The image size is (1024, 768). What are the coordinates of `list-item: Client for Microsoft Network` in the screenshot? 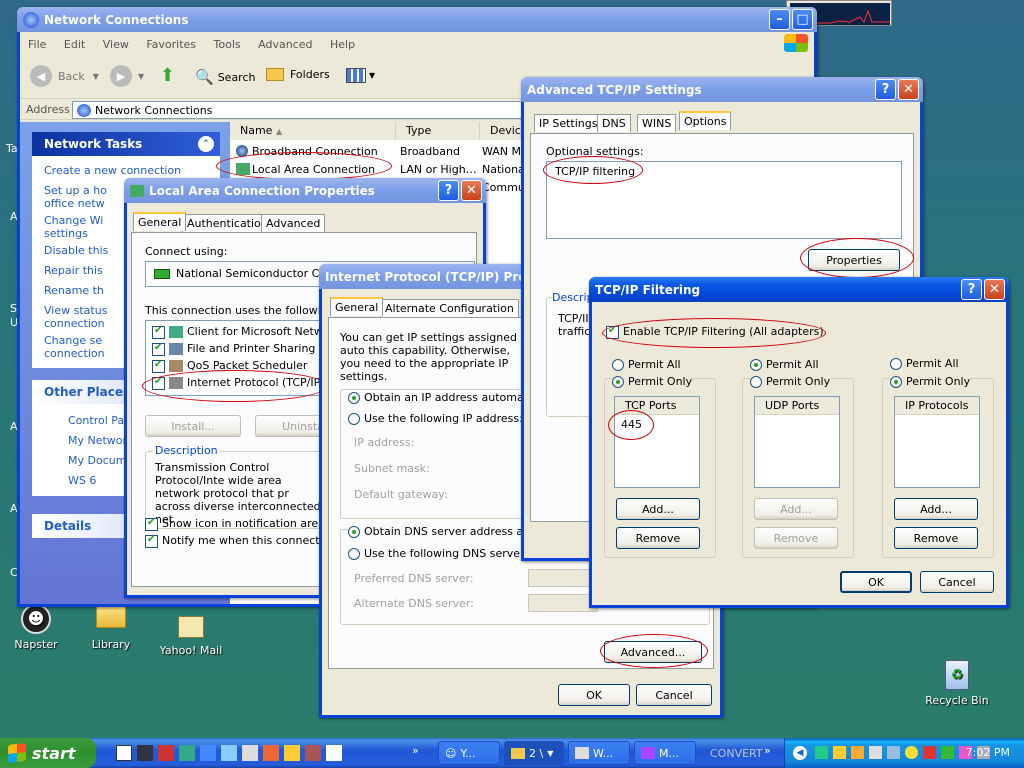 It's located at (246, 332).